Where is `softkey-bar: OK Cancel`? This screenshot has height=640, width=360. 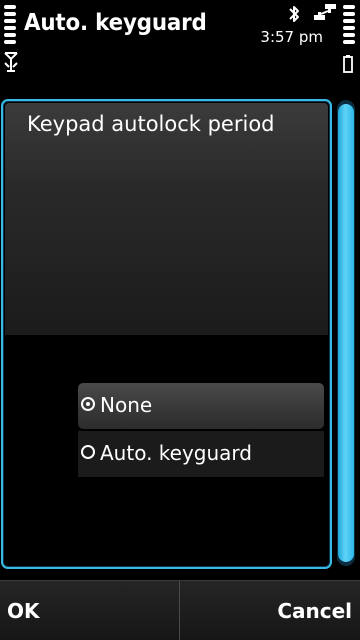
softkey-bar: OK Cancel is located at coordinates (180, 610).